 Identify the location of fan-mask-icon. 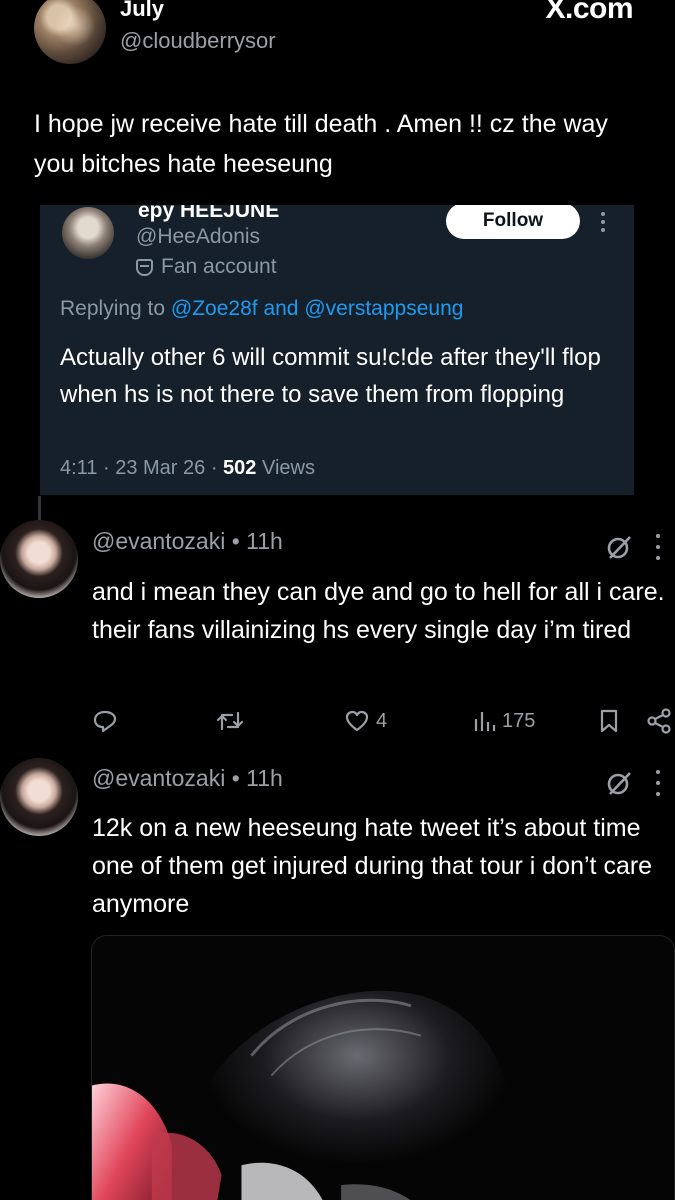
(144, 267).